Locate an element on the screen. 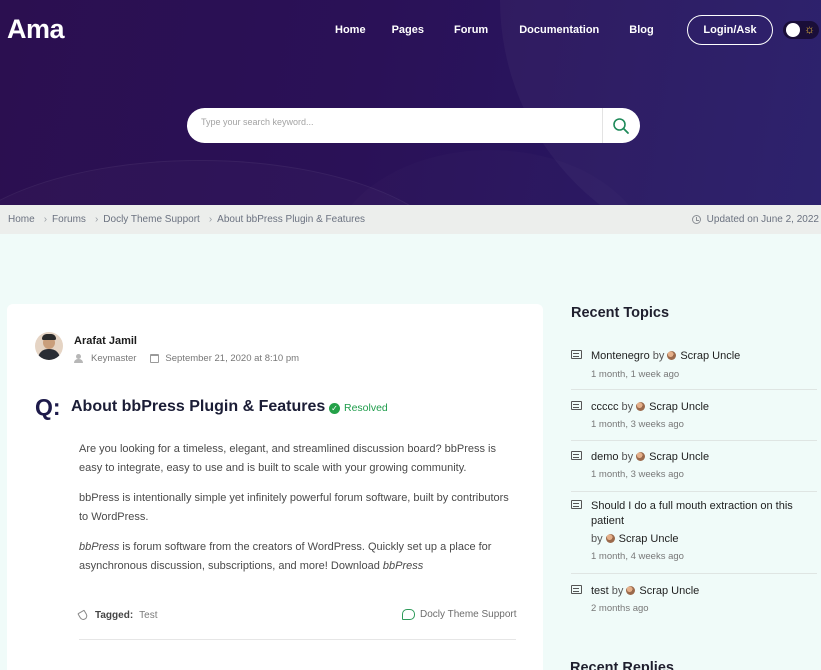 The image size is (821, 670). site-logo: Ama is located at coordinates (36, 29).